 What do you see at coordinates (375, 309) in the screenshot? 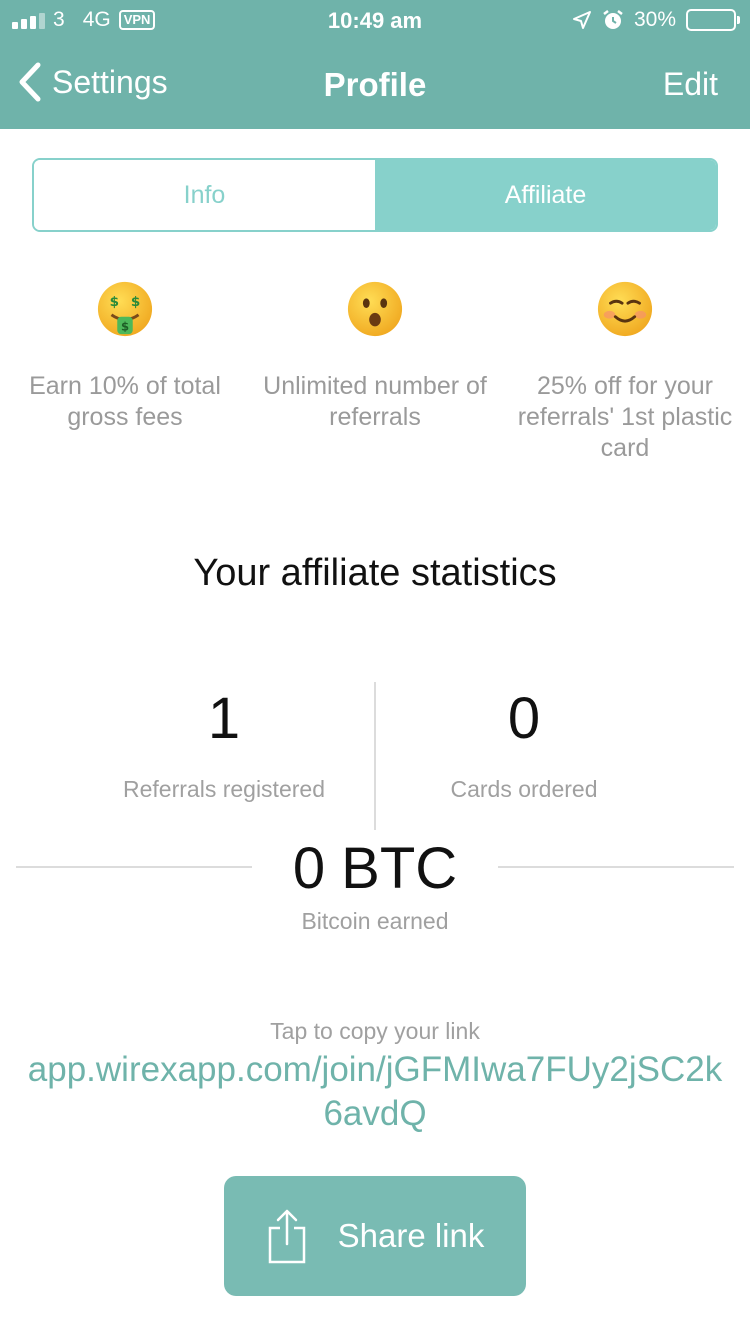
I see `surprised-face-icon` at bounding box center [375, 309].